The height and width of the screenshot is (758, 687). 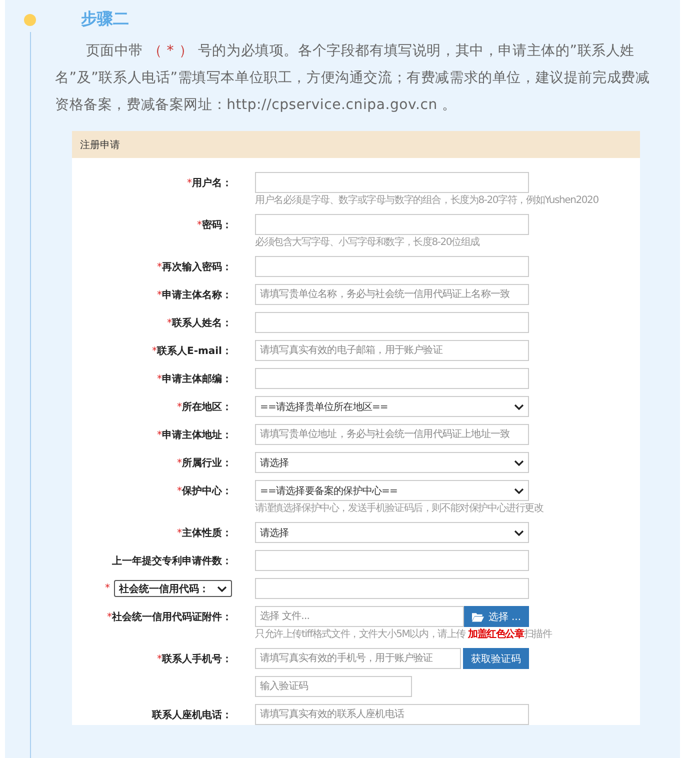 I want to click on field-label: *申请主体名称：, so click(x=194, y=295).